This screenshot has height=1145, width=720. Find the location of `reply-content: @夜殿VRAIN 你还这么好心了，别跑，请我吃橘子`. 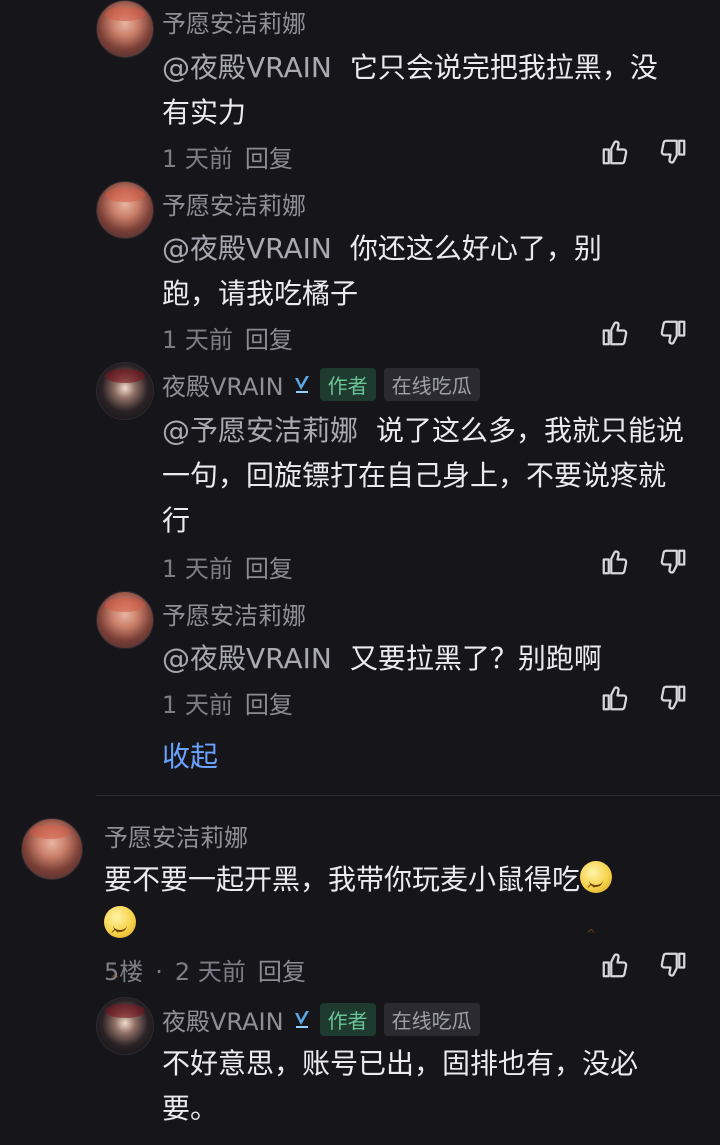

reply-content: @夜殿VRAIN 你还这么好心了，别跑，请我吃橘子 is located at coordinates (407, 271).